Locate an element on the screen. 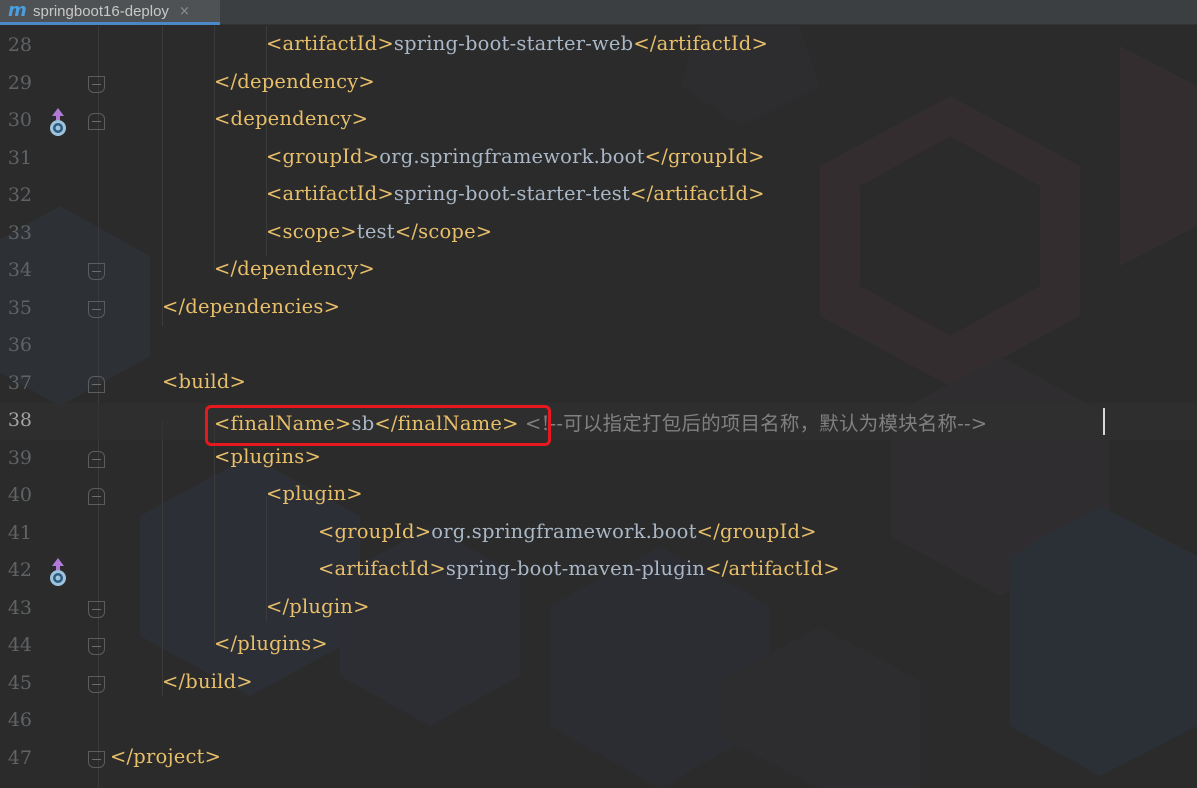 This screenshot has width=1197, height=788. code-text: <plugin> is located at coordinates (314, 493).